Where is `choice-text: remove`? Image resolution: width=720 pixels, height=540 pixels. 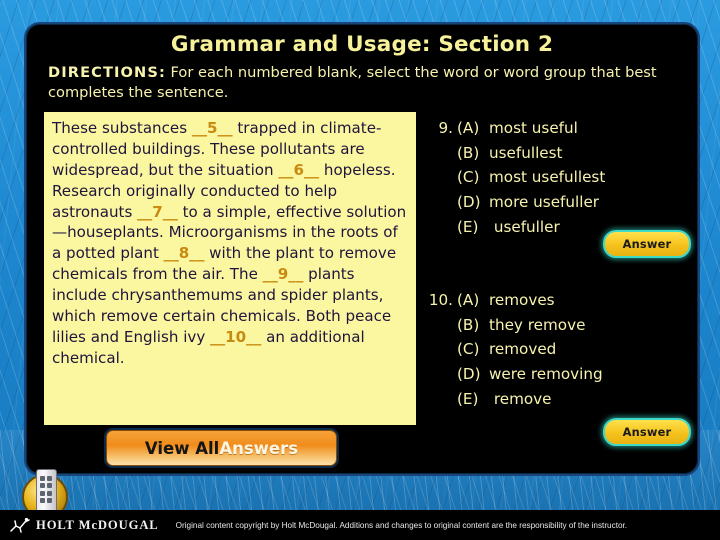 choice-text: remove is located at coordinates (520, 398).